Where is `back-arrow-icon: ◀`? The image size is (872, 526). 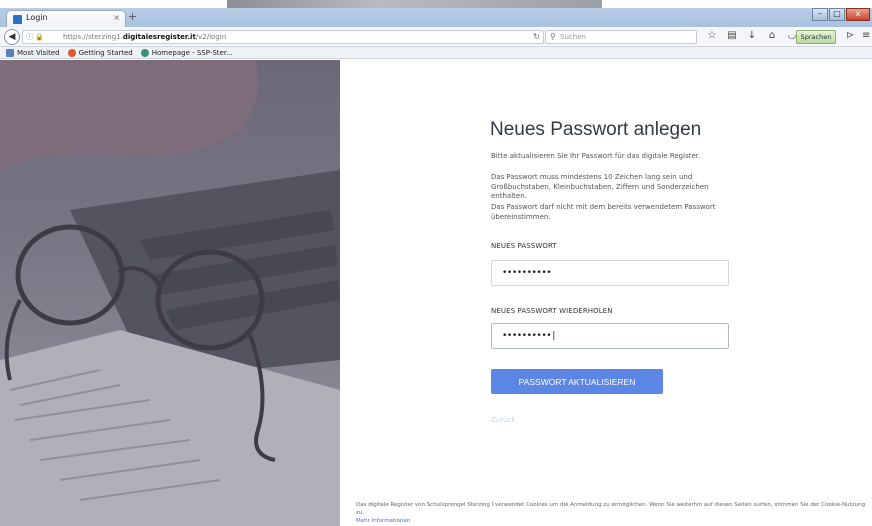 back-arrow-icon: ◀ is located at coordinates (12, 37).